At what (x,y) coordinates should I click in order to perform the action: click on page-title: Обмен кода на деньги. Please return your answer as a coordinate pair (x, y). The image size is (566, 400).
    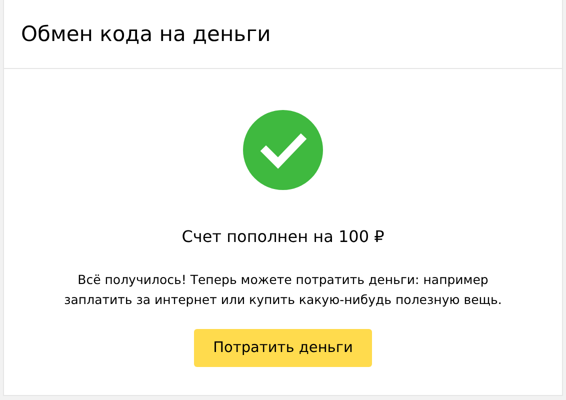
    Looking at the image, I should click on (146, 34).